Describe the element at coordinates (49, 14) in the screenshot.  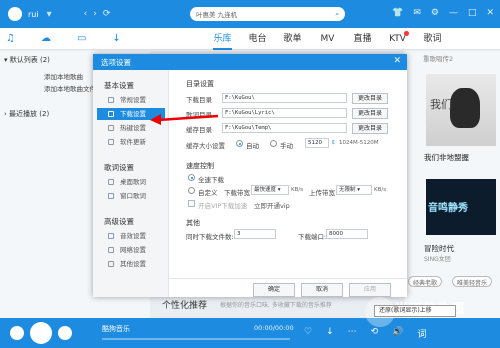
I see `user-dropdown-icon: ▾` at that location.